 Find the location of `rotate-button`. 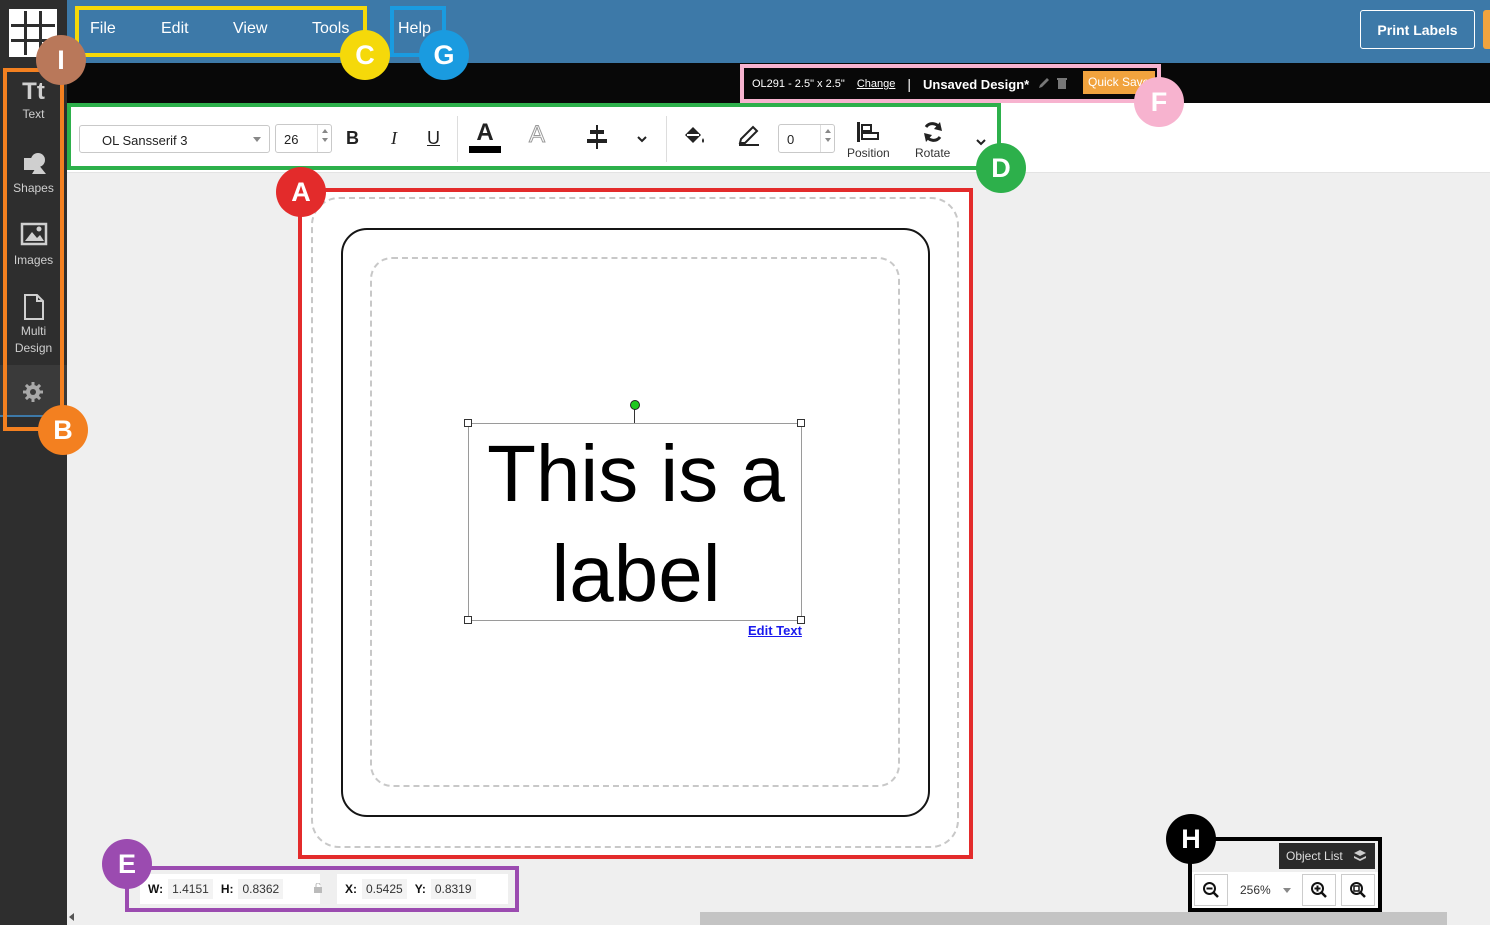

rotate-button is located at coordinates (933, 134).